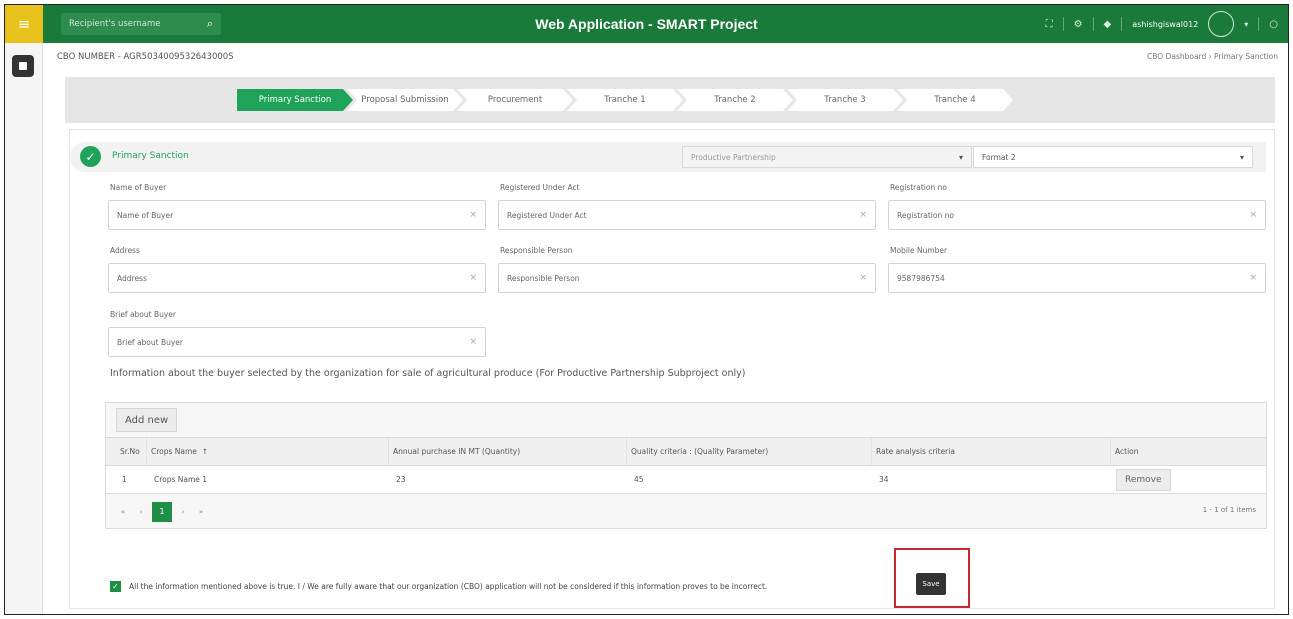 The width and height of the screenshot is (1293, 619). Describe the element at coordinates (405, 100) in the screenshot. I see `step-proposal-submission: Proposal Submission` at that location.